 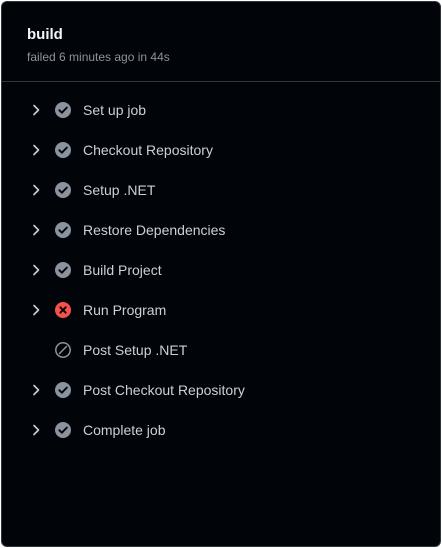 I want to click on step-label: Checkout Repository, so click(x=148, y=150).